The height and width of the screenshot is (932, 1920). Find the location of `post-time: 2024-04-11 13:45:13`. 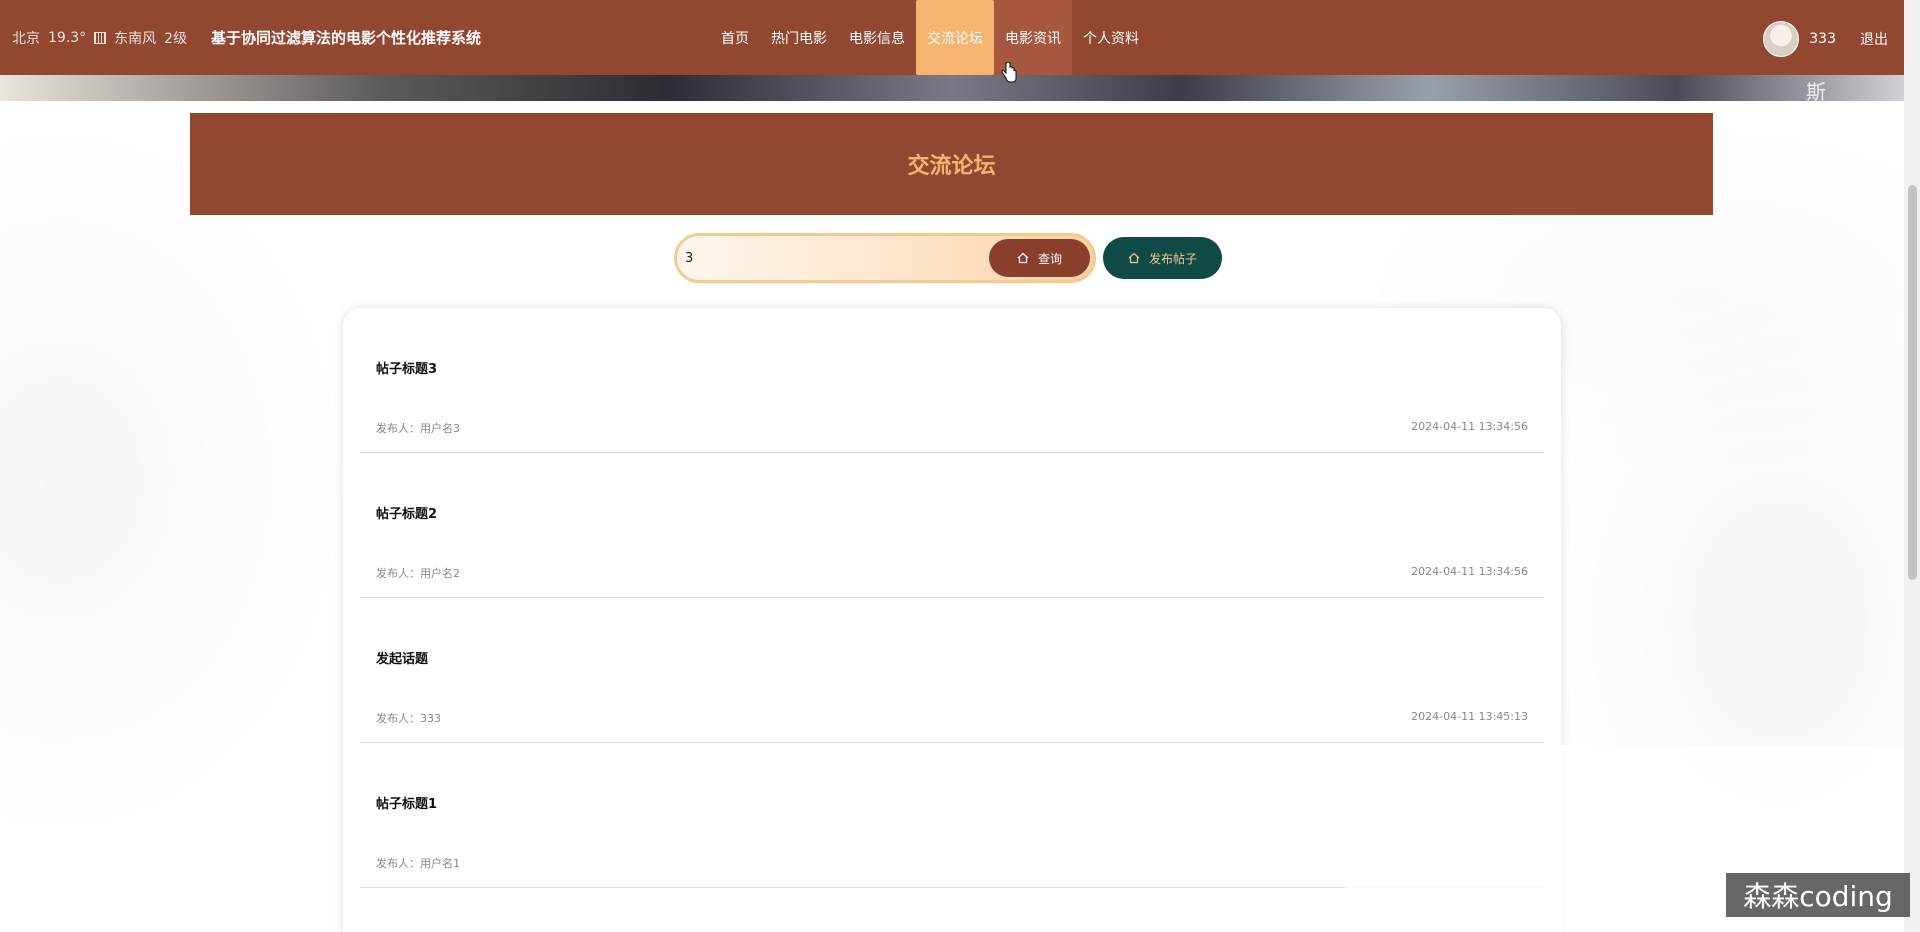

post-time: 2024-04-11 13:45:13 is located at coordinates (1469, 716).